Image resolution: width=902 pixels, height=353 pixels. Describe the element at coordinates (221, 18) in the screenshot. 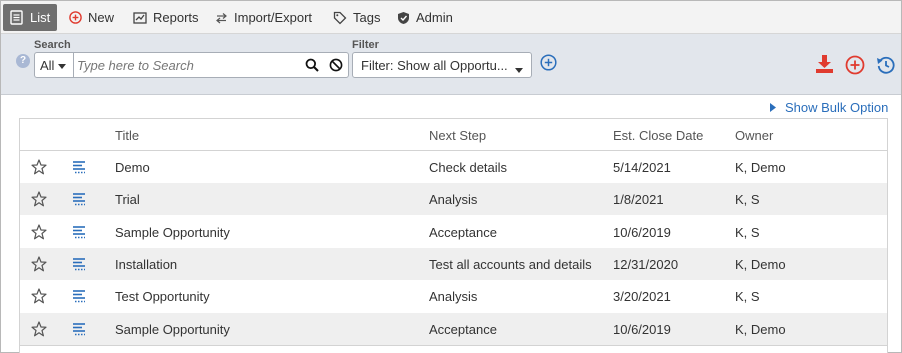

I see `swap-arrows-icon` at that location.